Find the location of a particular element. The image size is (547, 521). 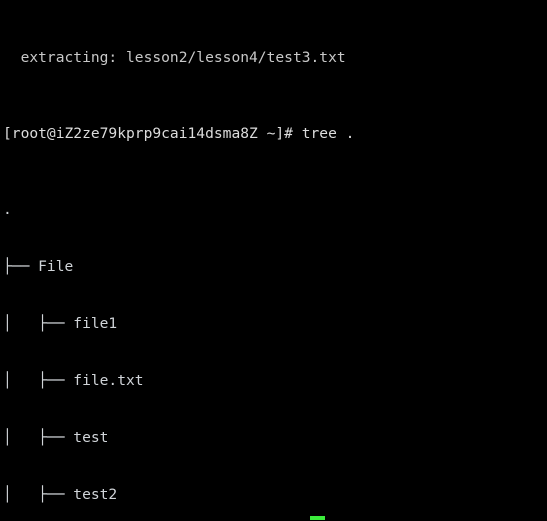

tree-output-line: ├── File is located at coordinates (38, 266).